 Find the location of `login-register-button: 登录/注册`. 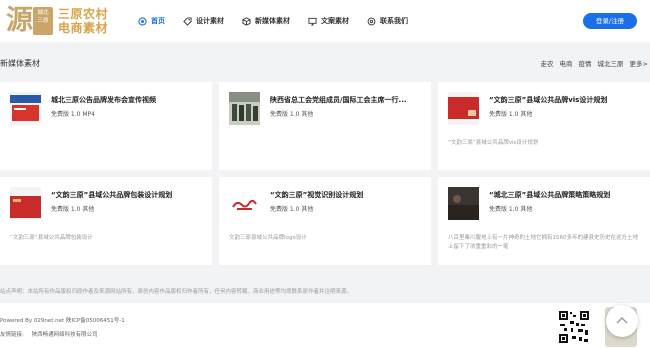

login-register-button: 登录/注册 is located at coordinates (610, 21).